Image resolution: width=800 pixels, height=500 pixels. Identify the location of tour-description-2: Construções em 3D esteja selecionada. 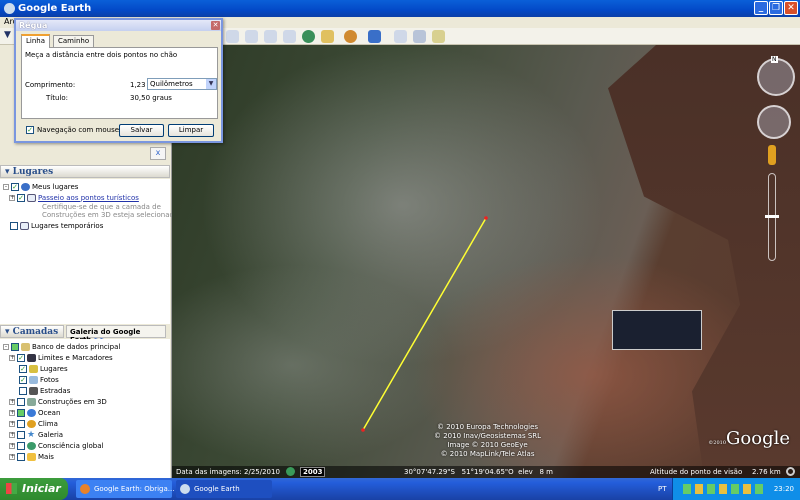
(110, 214).